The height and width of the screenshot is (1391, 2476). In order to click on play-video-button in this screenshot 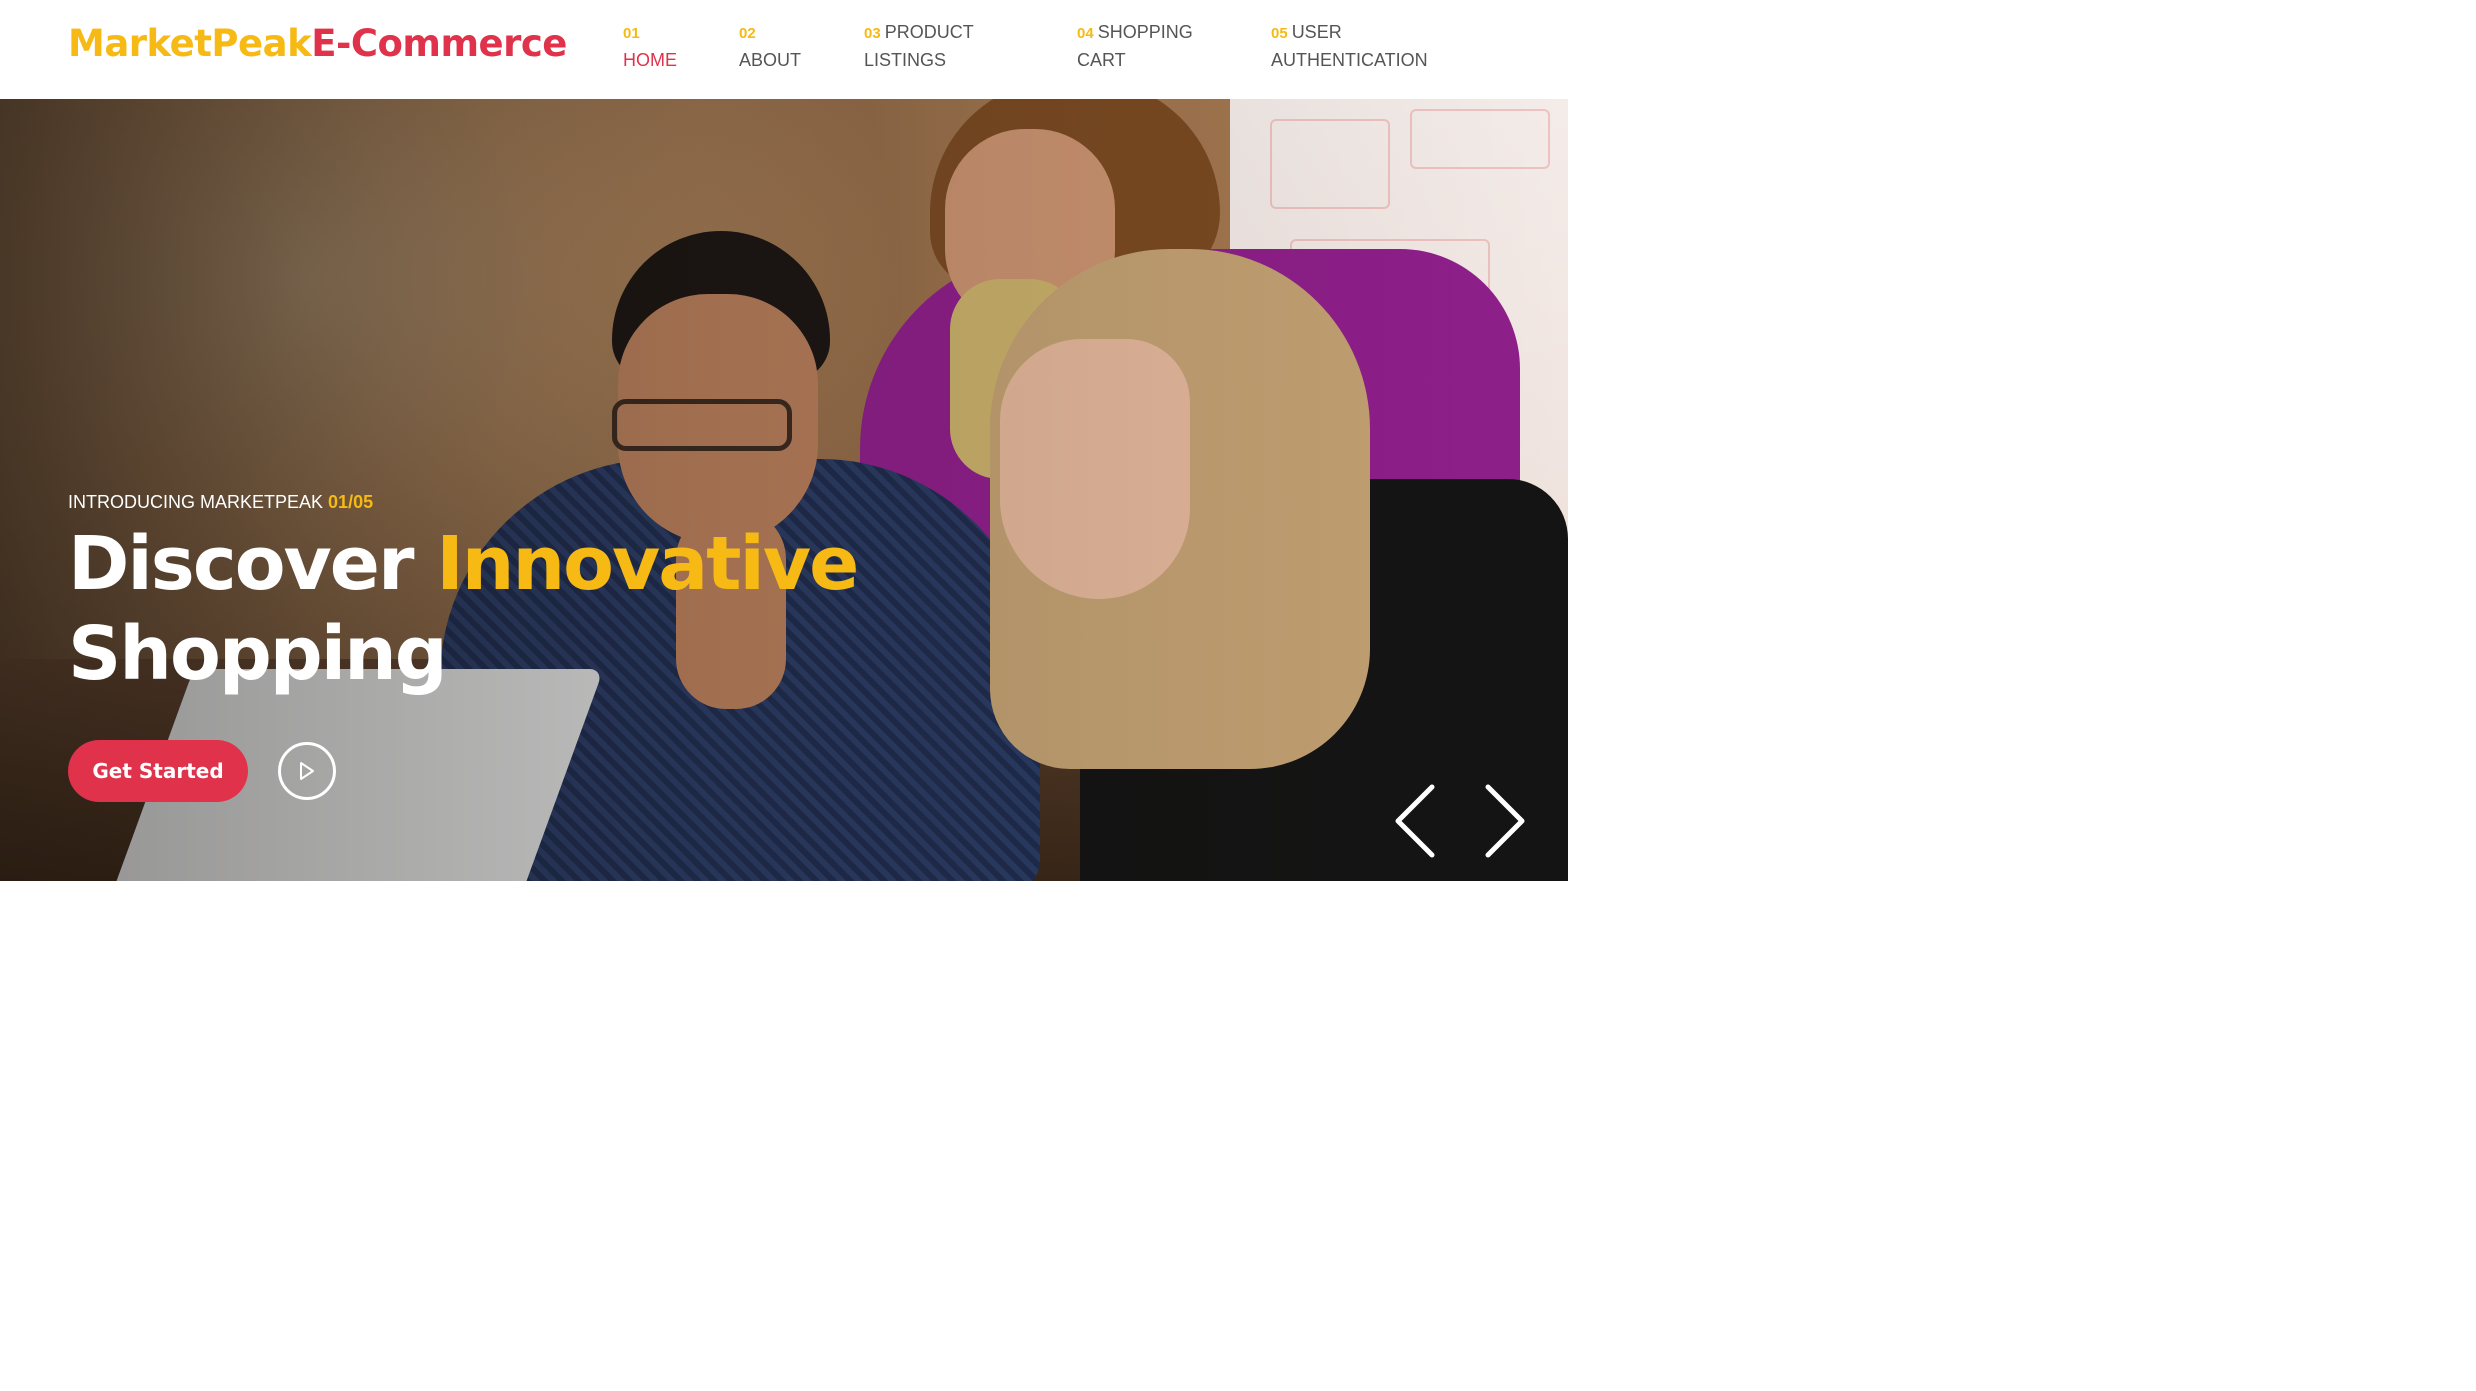, I will do `click(307, 771)`.